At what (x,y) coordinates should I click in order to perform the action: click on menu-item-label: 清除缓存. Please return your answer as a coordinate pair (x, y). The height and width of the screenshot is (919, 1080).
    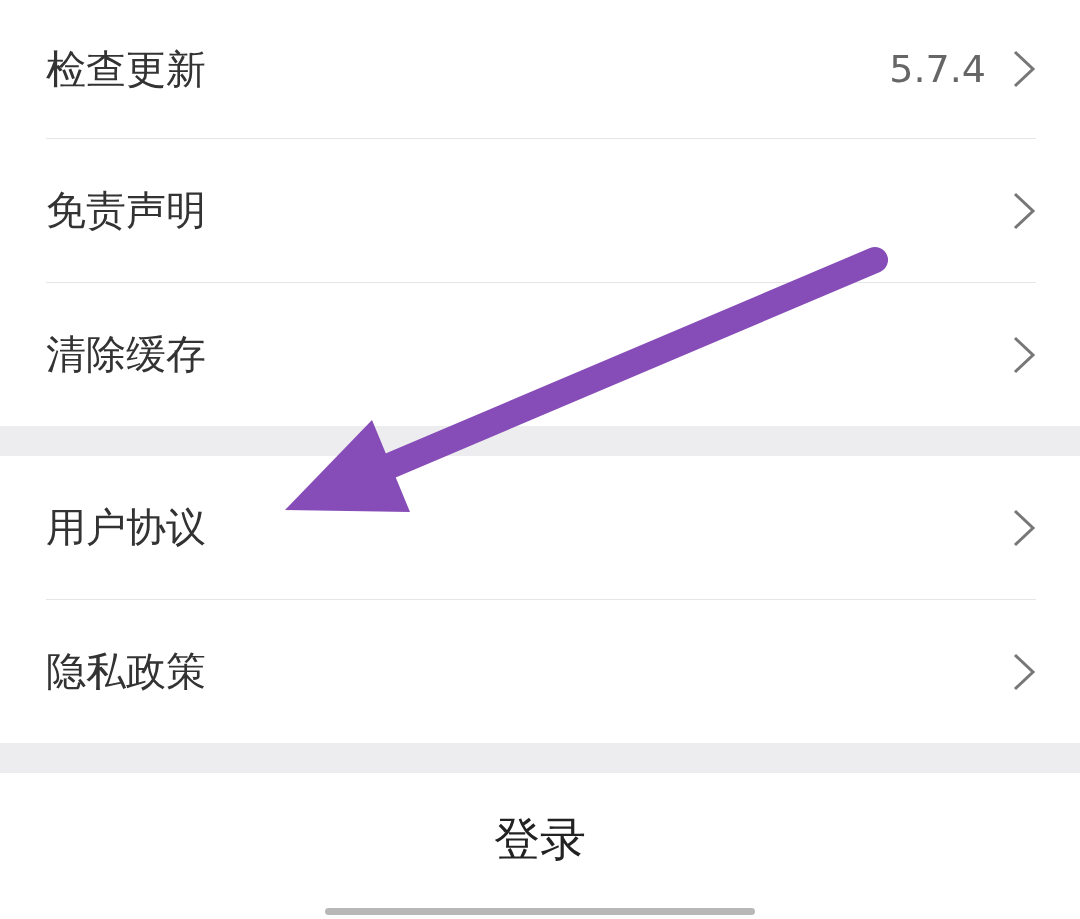
    Looking at the image, I should click on (529, 354).